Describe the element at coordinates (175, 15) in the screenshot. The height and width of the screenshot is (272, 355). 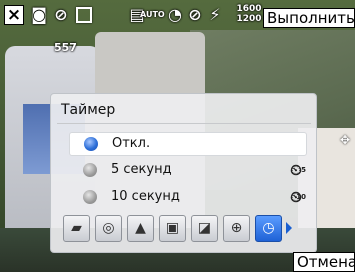
I see `timer-icon: ◔` at that location.